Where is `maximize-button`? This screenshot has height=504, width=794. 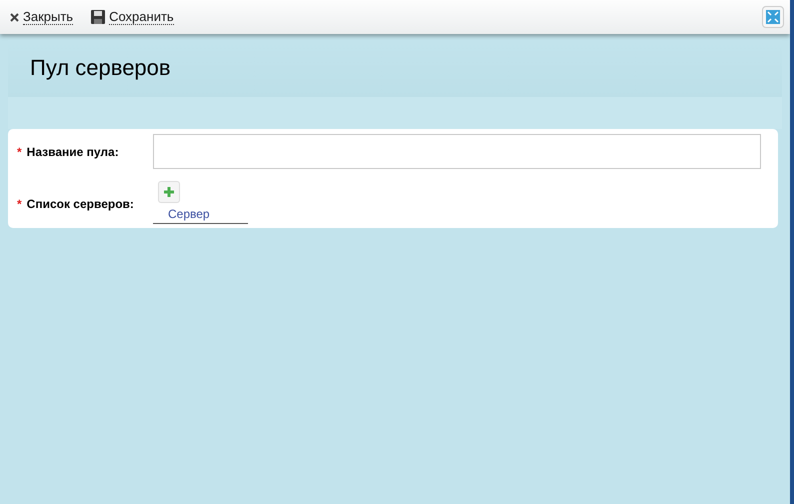
maximize-button is located at coordinates (773, 17).